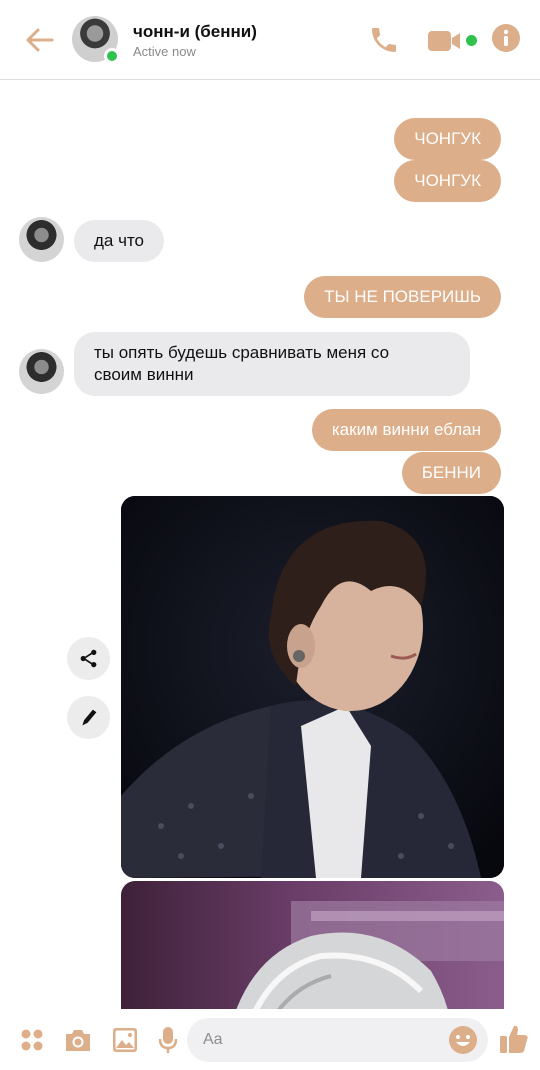  I want to click on message-outgoing: ТЫ НЕ ПОВЕРИШЬ, so click(402, 297).